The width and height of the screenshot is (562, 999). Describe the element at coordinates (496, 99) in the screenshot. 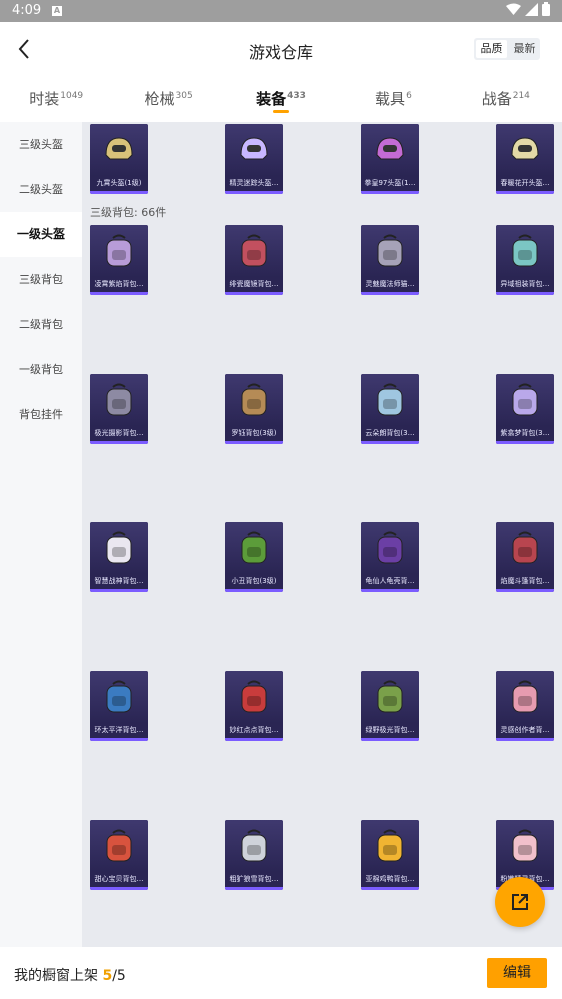

I see `tab-label: 战备` at that location.